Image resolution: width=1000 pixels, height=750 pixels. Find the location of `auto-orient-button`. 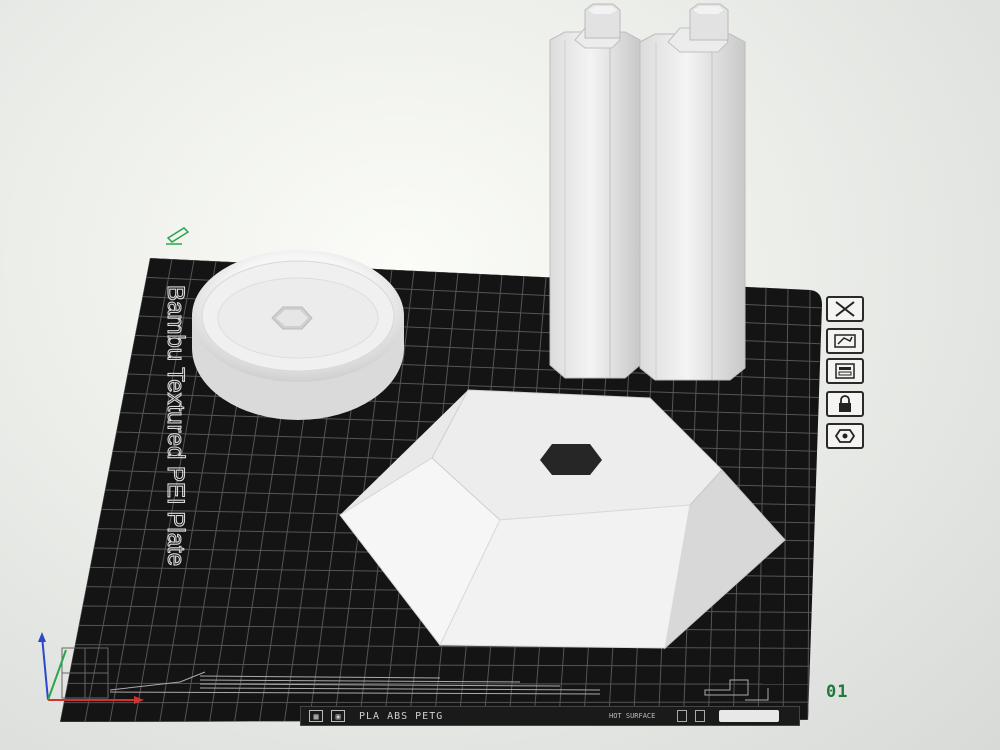

auto-orient-button is located at coordinates (845, 341).